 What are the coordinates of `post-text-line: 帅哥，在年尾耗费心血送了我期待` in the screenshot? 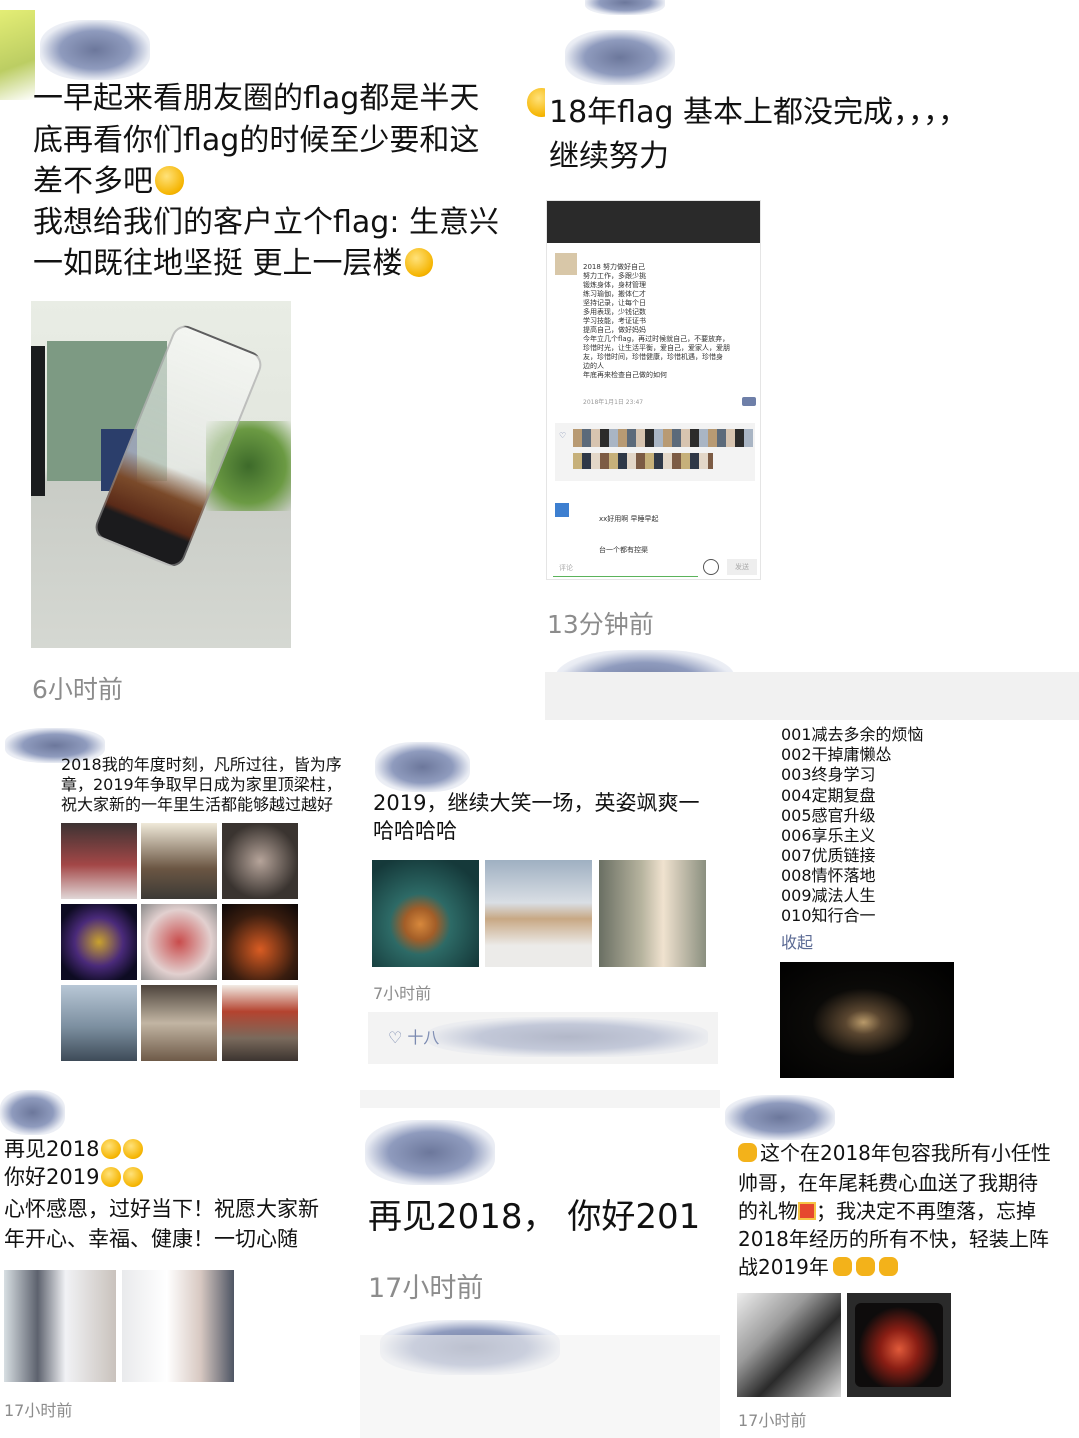 It's located at (888, 1183).